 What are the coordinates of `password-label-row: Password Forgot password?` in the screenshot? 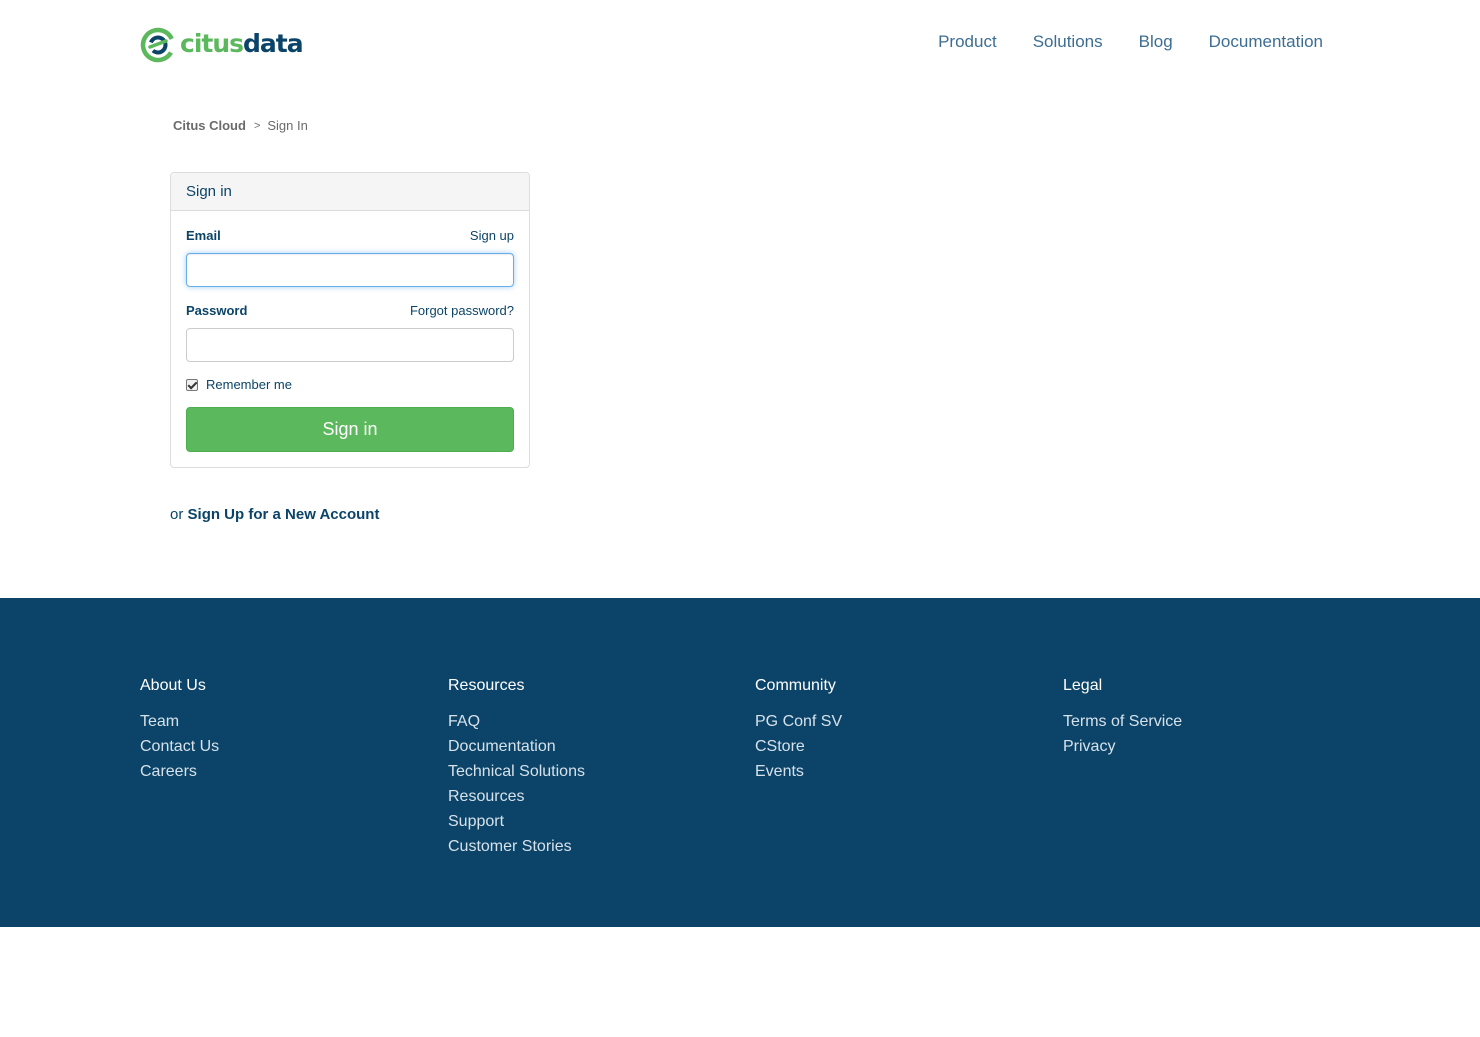 It's located at (350, 310).